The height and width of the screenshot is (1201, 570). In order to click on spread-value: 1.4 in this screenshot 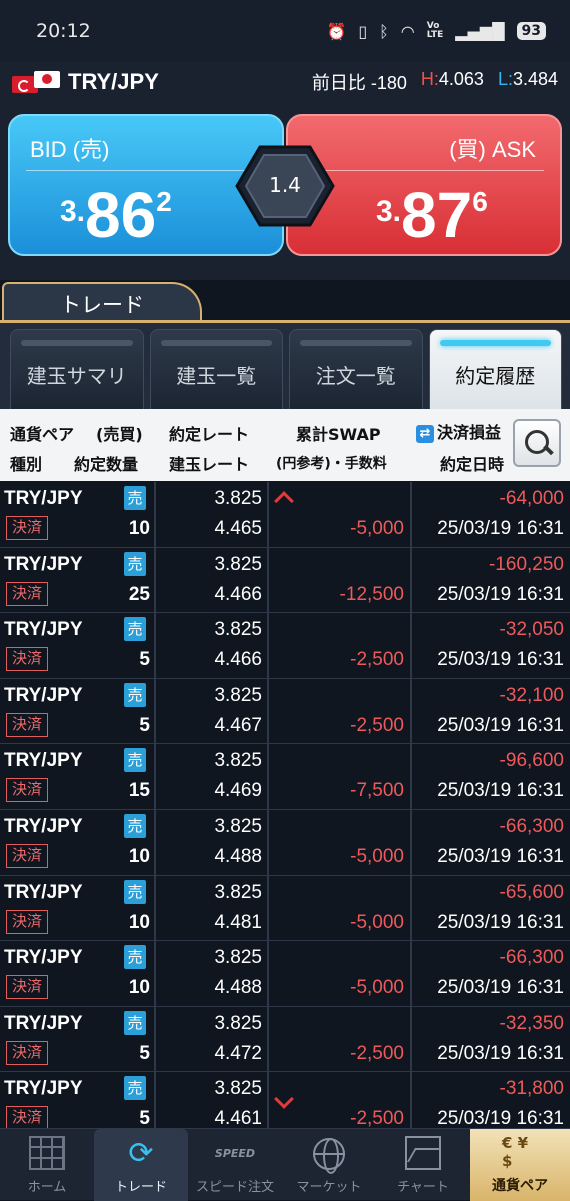, I will do `click(285, 185)`.